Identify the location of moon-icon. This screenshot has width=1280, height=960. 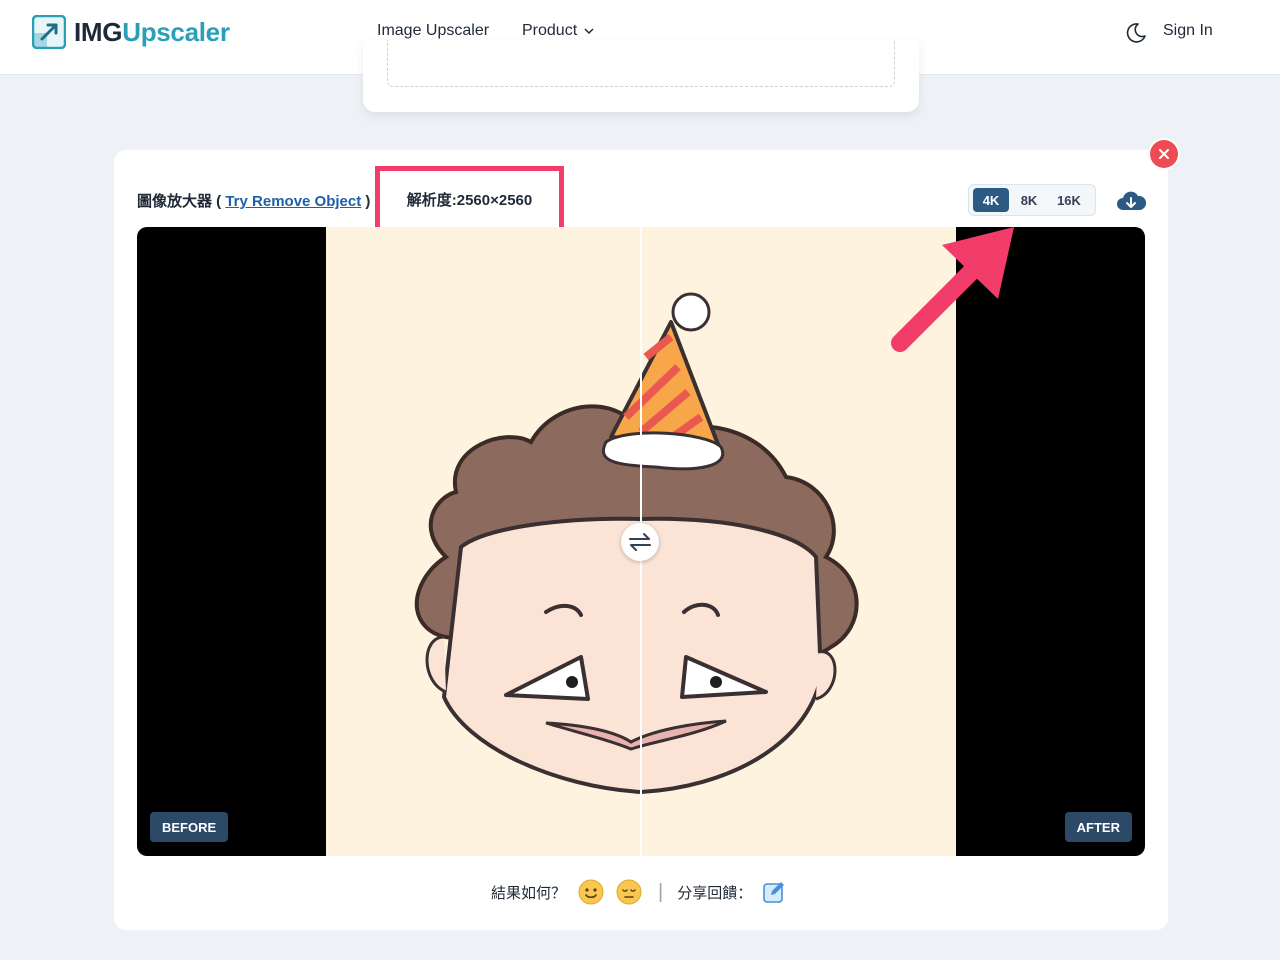
(1136, 33).